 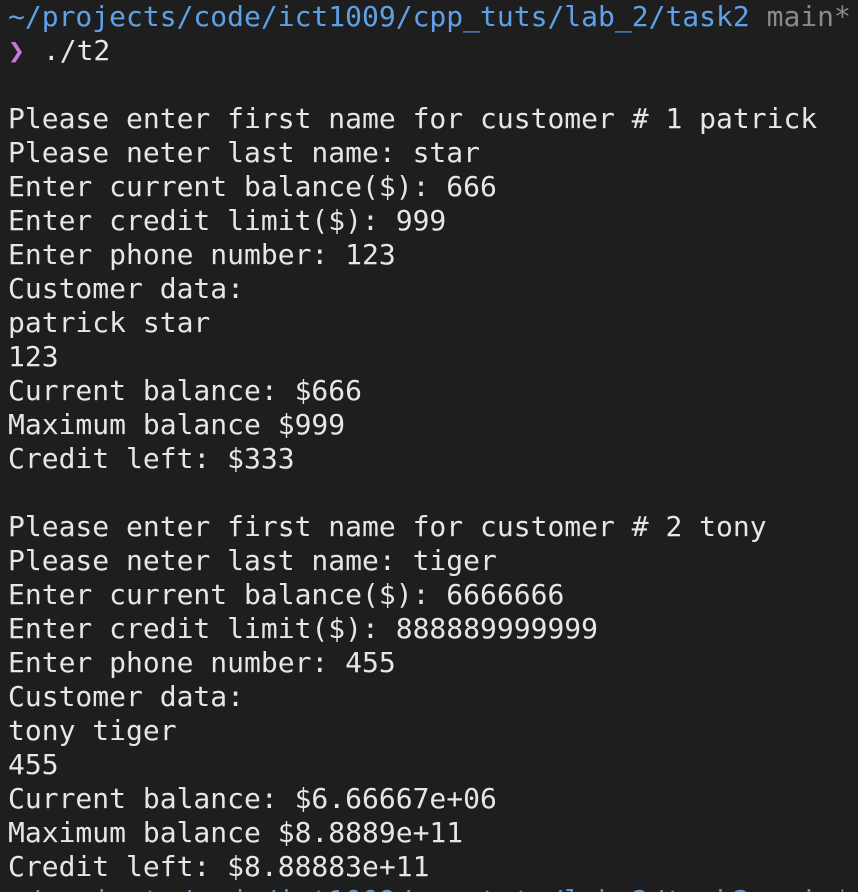 I want to click on output-line: Enter current balance($): 666, so click(x=252, y=186).